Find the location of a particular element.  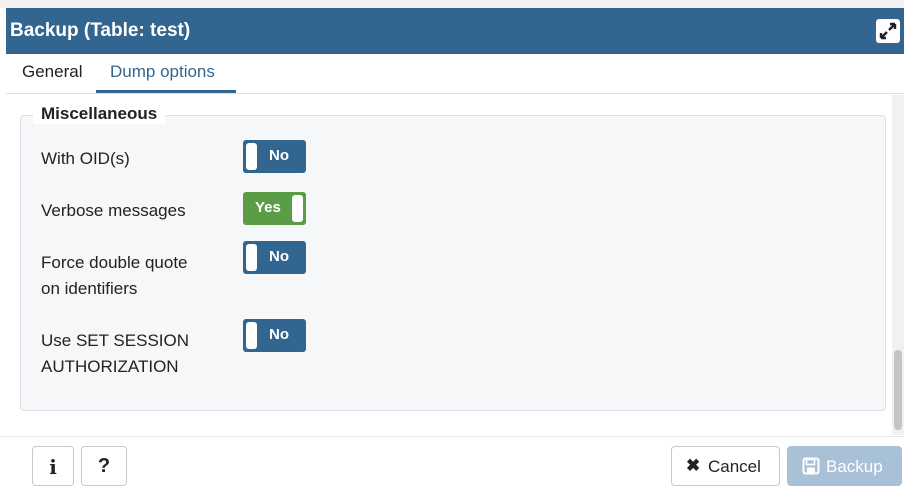

set-session-authorization-label: Use SET SESSION AUTHORIZATION is located at coordinates (115, 354).